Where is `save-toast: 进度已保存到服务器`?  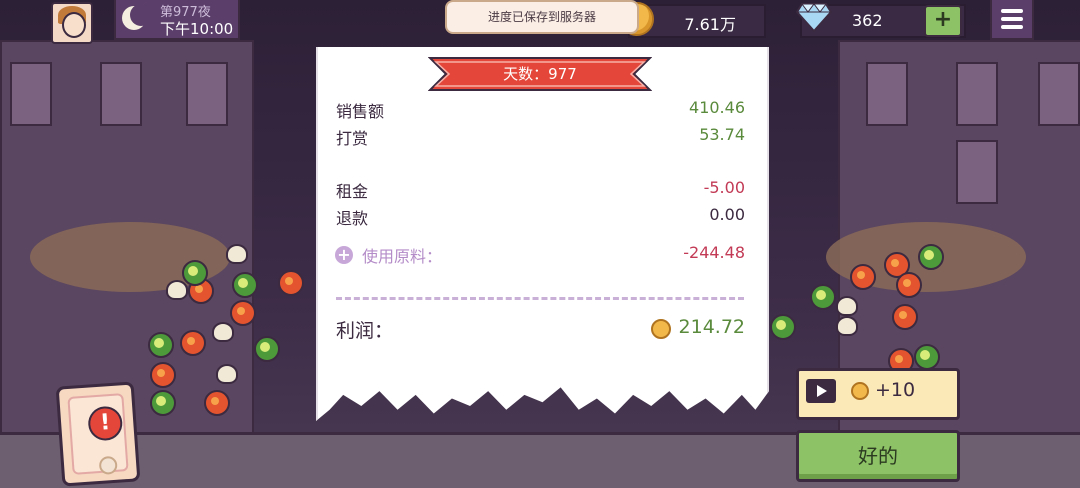 save-toast: 进度已保存到服务器 is located at coordinates (542, 17).